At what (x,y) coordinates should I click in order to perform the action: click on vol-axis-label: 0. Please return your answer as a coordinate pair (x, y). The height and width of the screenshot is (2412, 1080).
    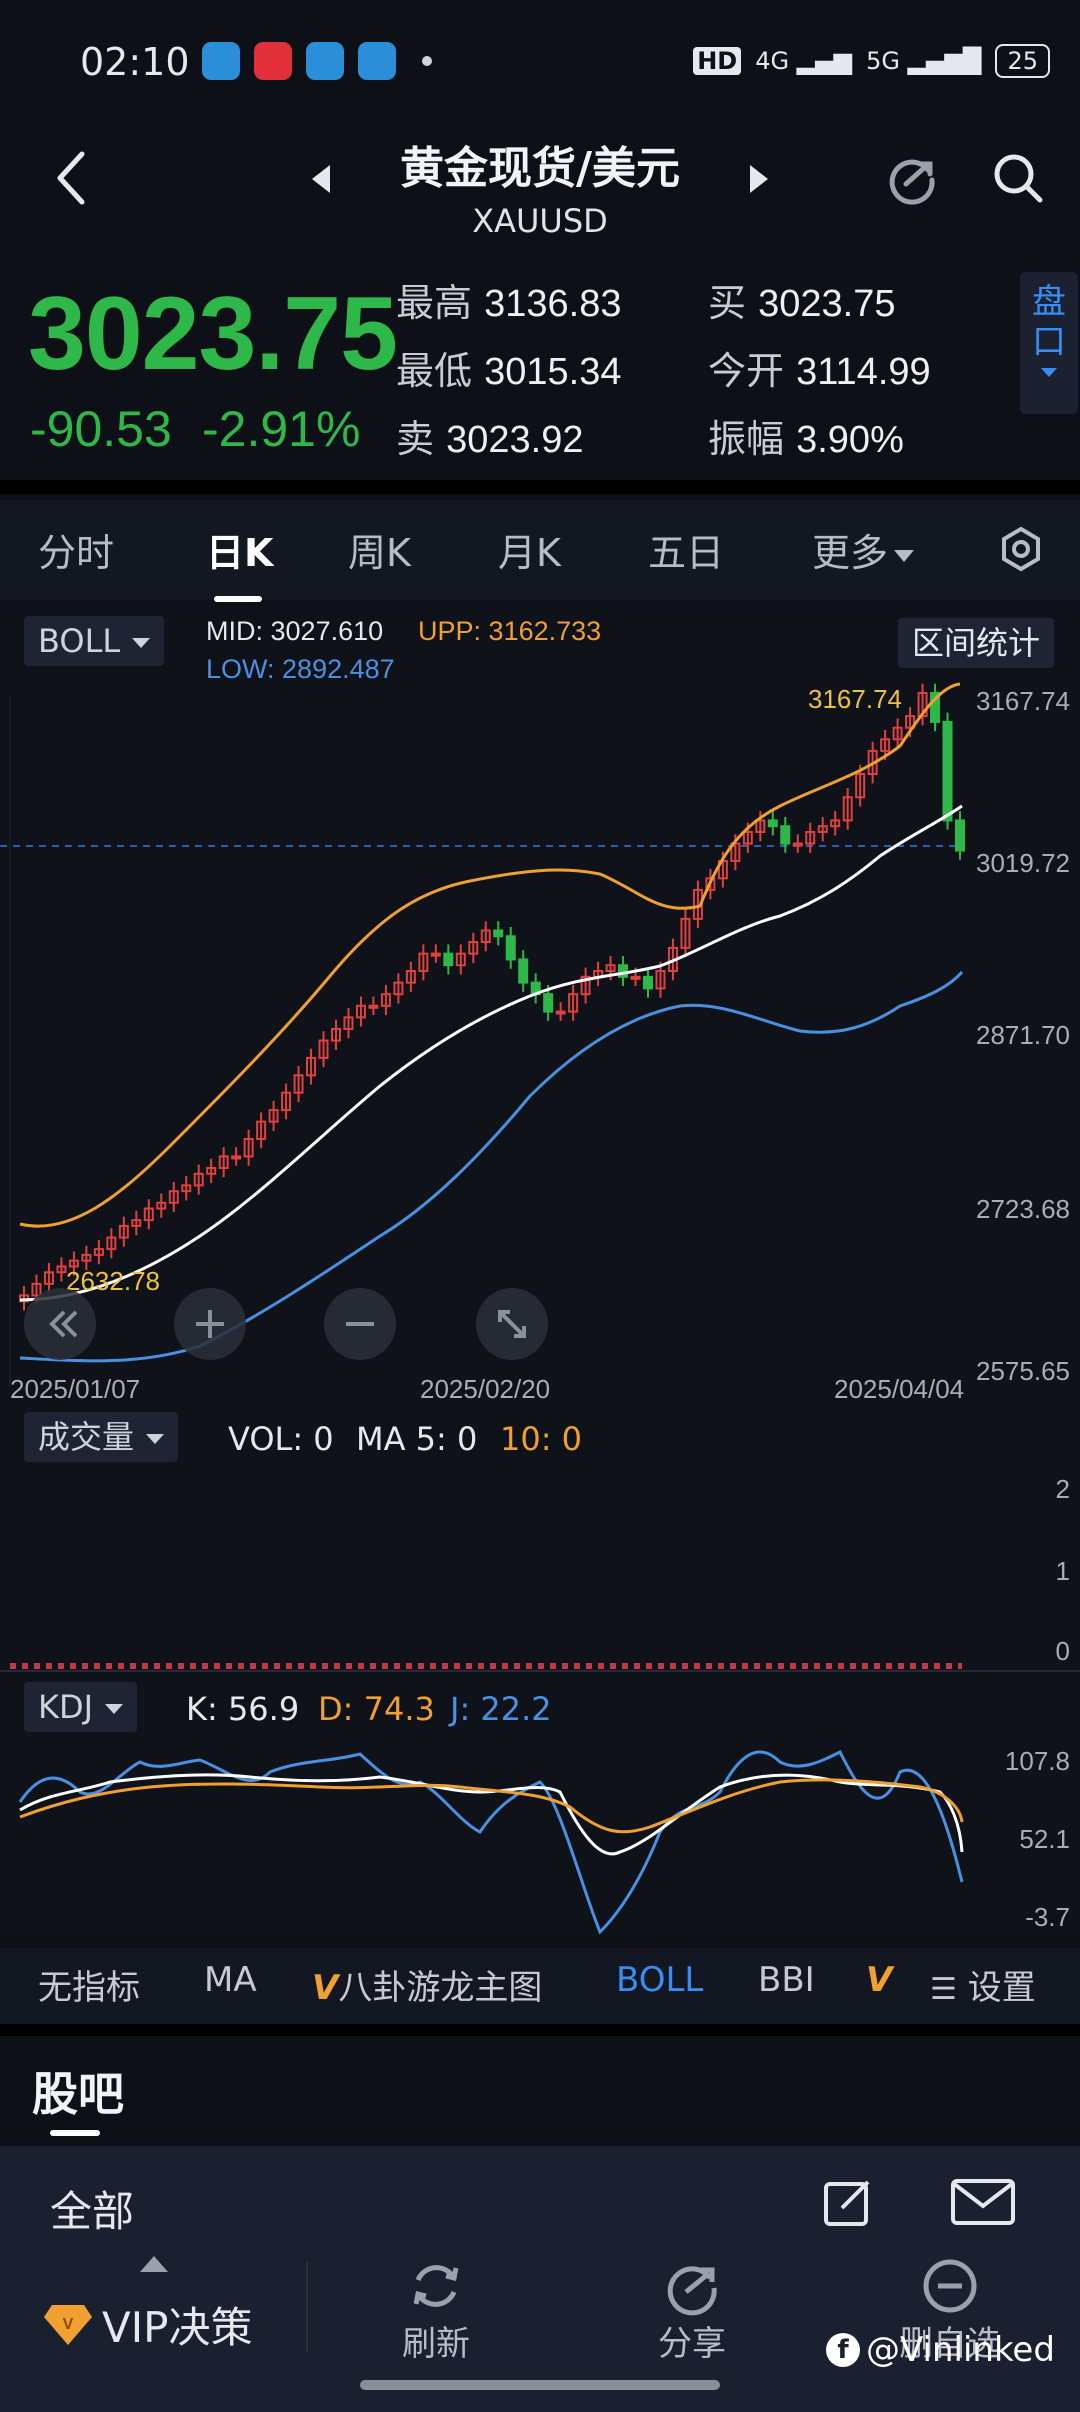
    Looking at the image, I should click on (1062, 1651).